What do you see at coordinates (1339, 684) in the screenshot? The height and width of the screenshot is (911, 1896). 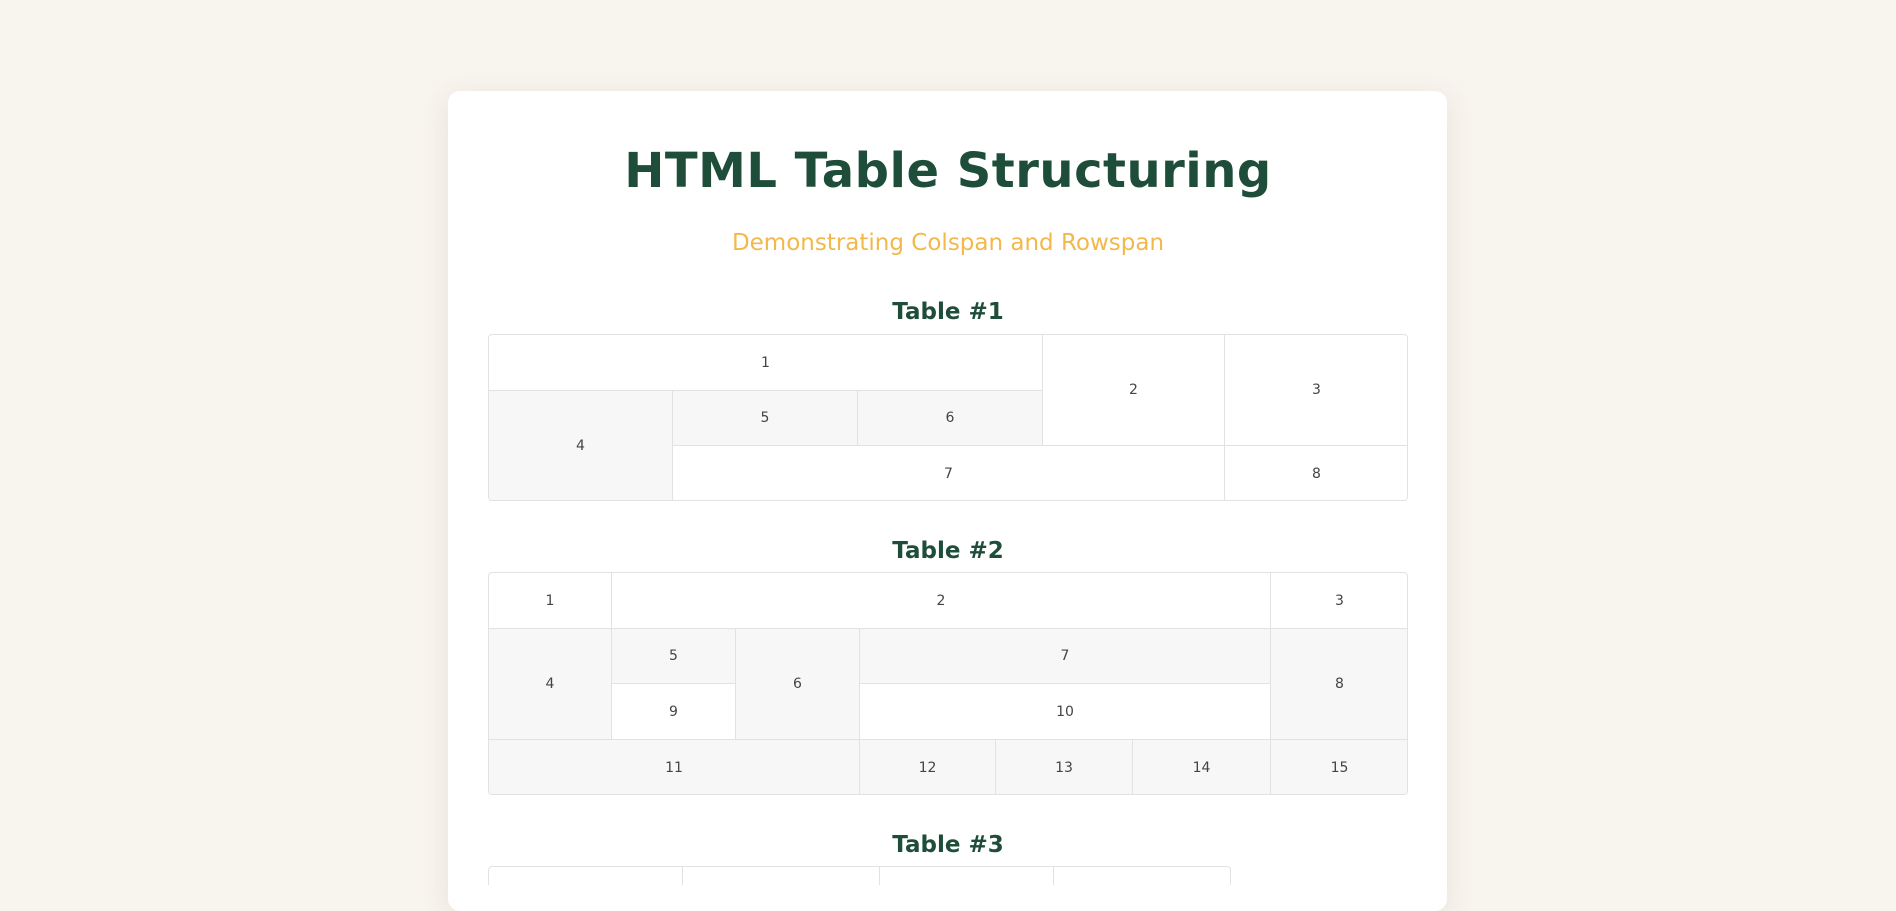 I see `table-2-cell-8: 8` at bounding box center [1339, 684].